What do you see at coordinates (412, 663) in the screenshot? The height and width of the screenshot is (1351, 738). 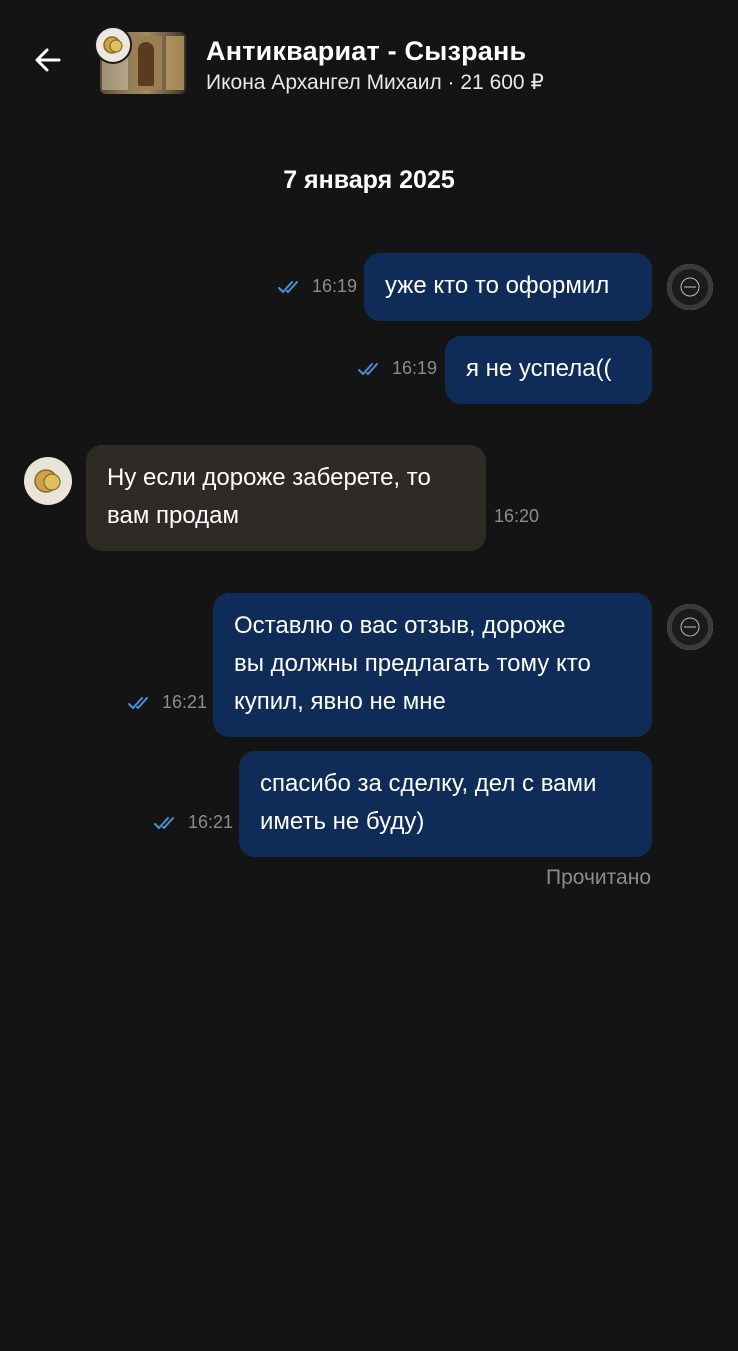 I see `message-text: вы должны предлагать тому кто` at bounding box center [412, 663].